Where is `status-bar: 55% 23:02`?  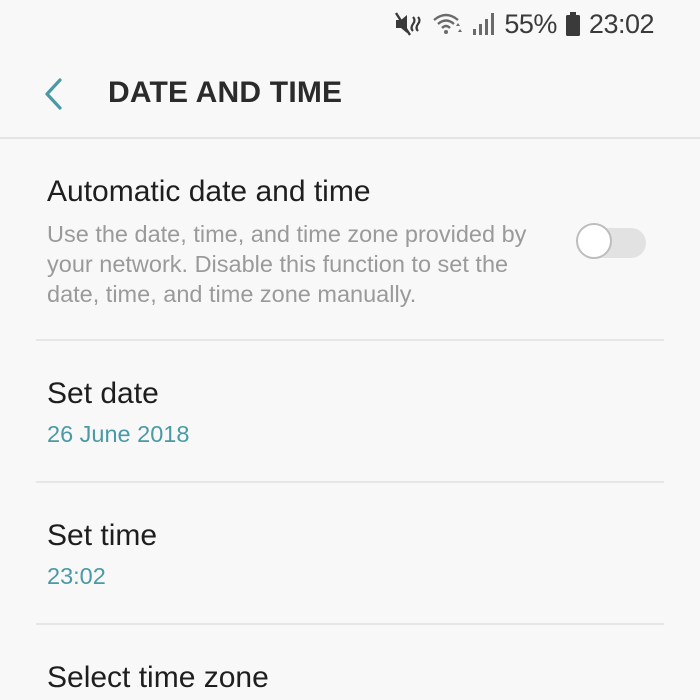
status-bar: 55% 23:02 is located at coordinates (350, 24).